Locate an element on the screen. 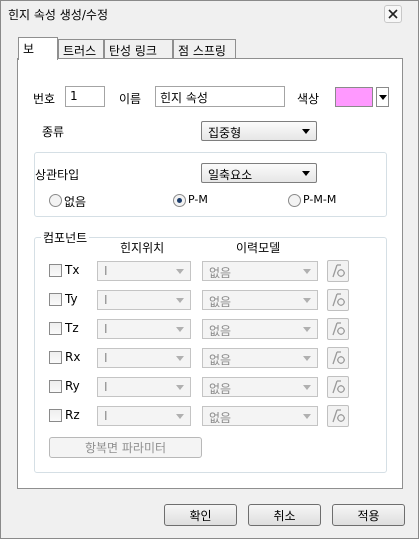  tab-beam: 보 is located at coordinates (38, 48).